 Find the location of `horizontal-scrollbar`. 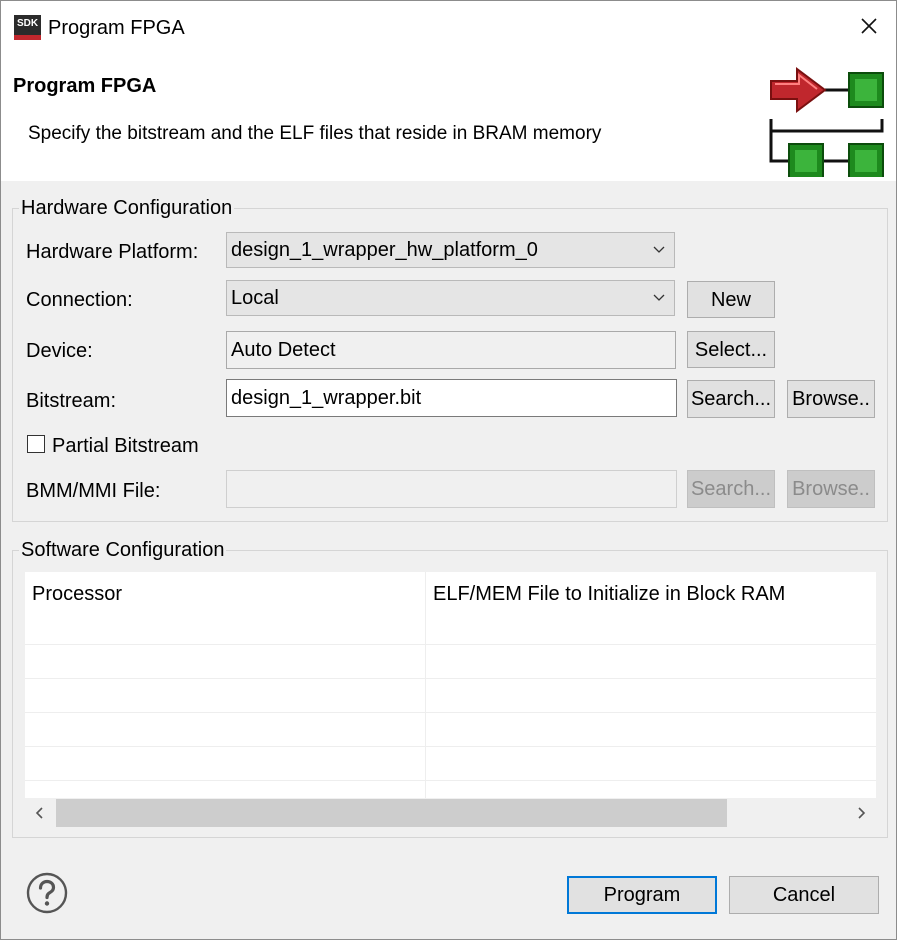

horizontal-scrollbar is located at coordinates (450, 813).